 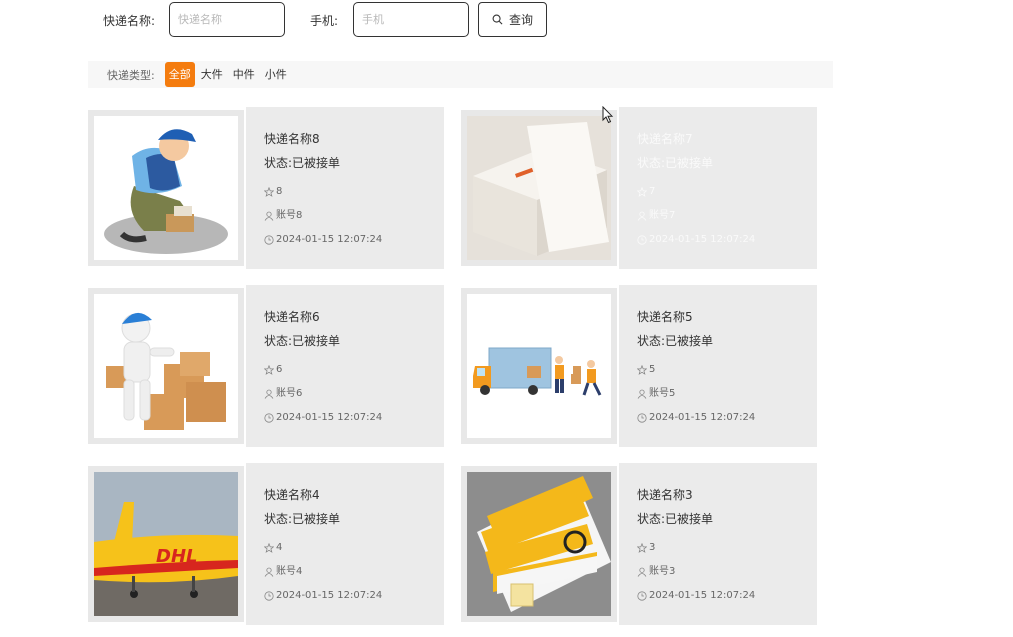 I want to click on card-info: 快递名称7 状态:已被接单 7 账号7 2024-01-15 12:07:24, so click(x=718, y=188).